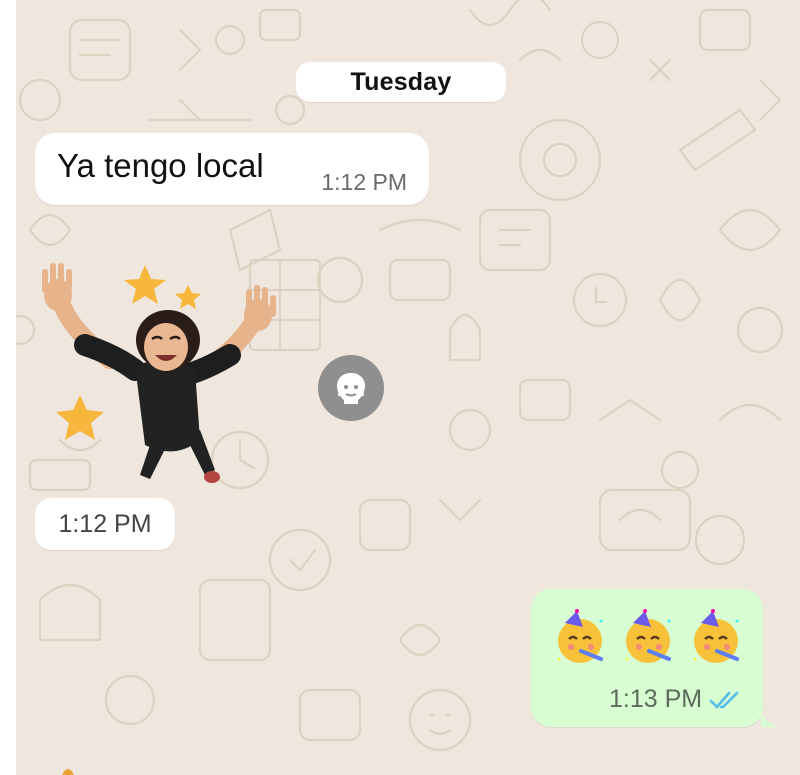 This screenshot has width=800, height=775. I want to click on incoming-message: Ya tengo local 1:12 PM, so click(232, 169).